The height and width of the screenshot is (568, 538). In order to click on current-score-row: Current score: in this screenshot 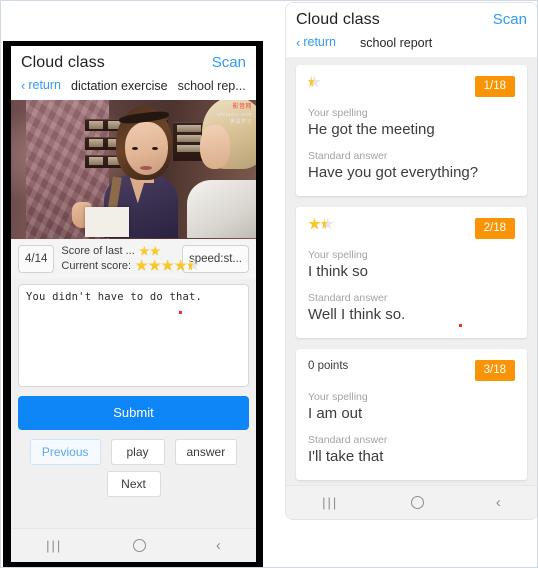, I will do `click(130, 265)`.